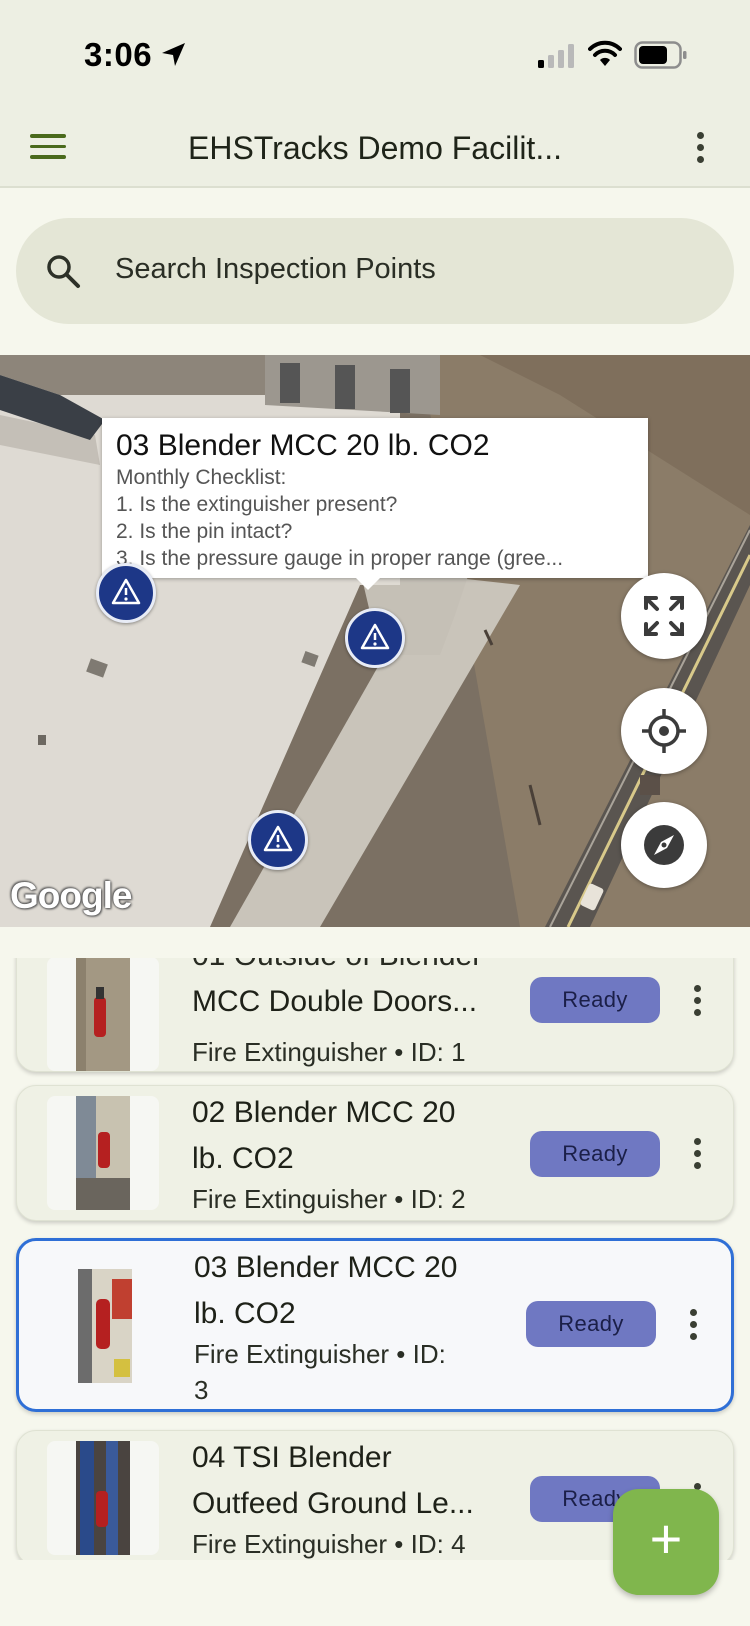 The width and height of the screenshot is (750, 1626). I want to click on item-title: 01 Outside of Blender, so click(337, 968).